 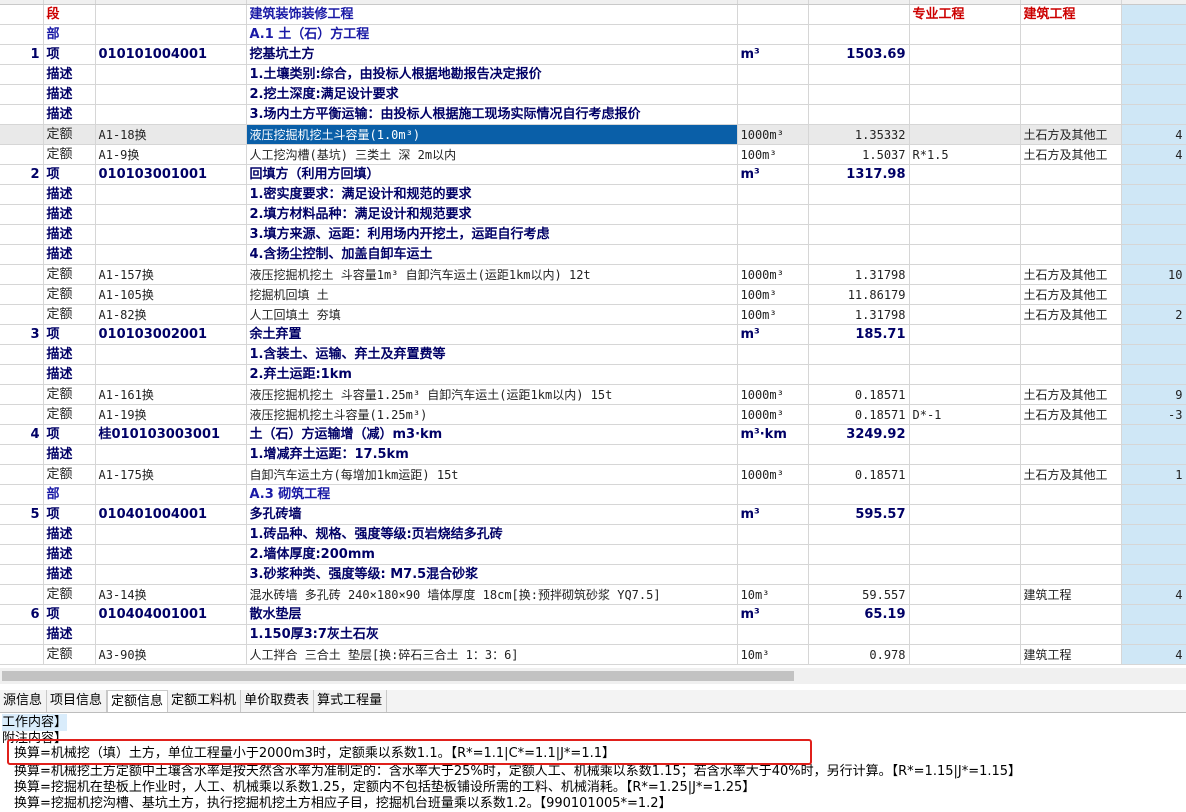 What do you see at coordinates (593, 374) in the screenshot?
I see `table-row: 描述 2.弃土运距:1km` at bounding box center [593, 374].